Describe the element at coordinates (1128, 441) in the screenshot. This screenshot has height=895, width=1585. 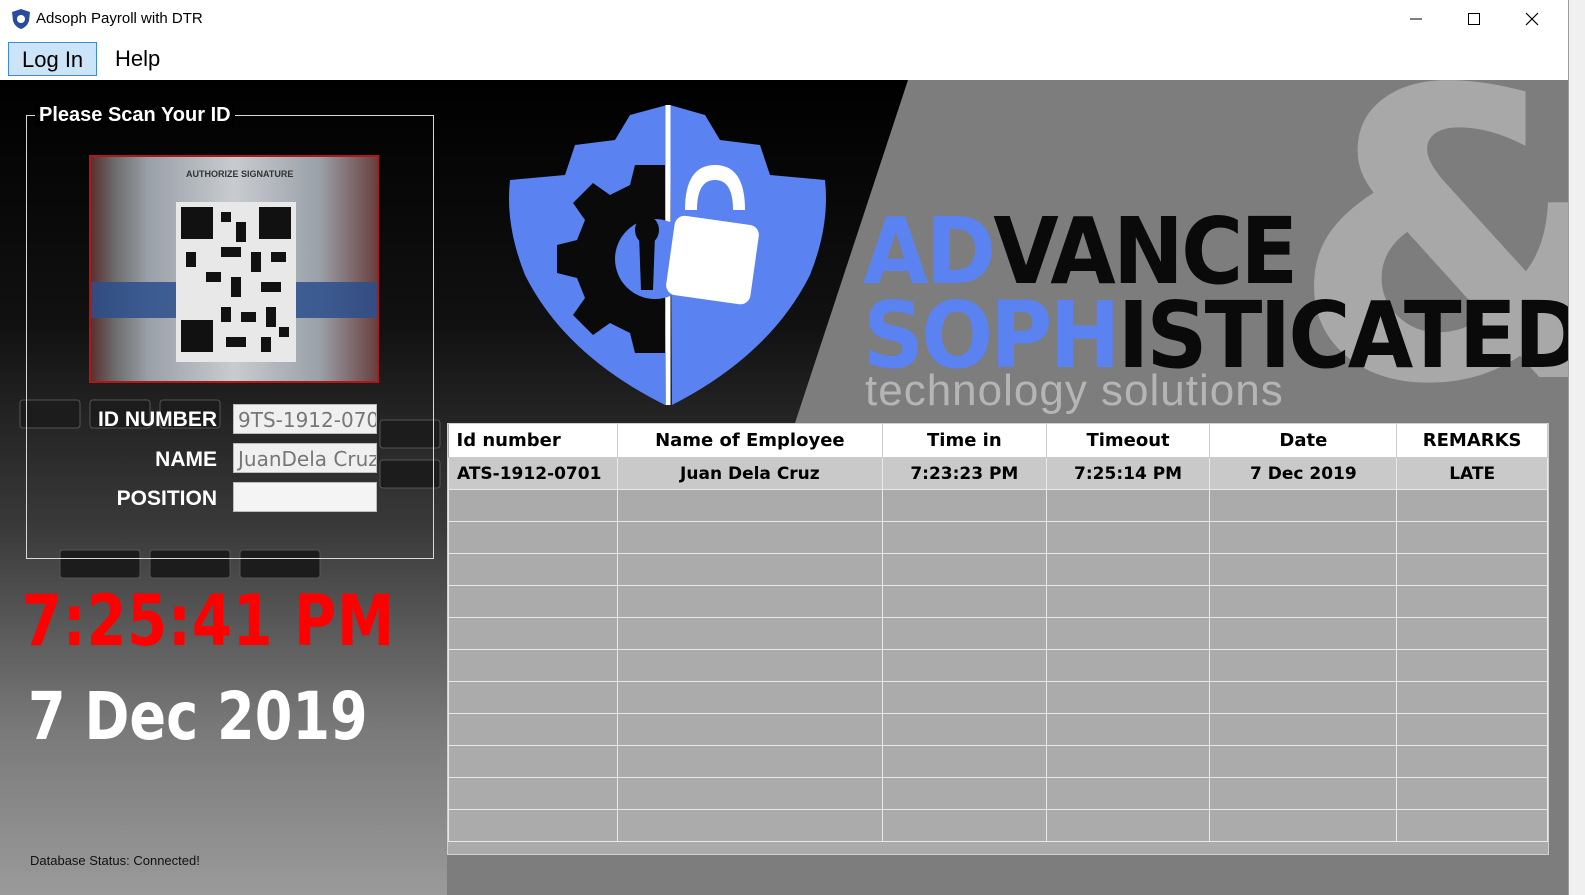
I see `column-header: Timeout` at that location.